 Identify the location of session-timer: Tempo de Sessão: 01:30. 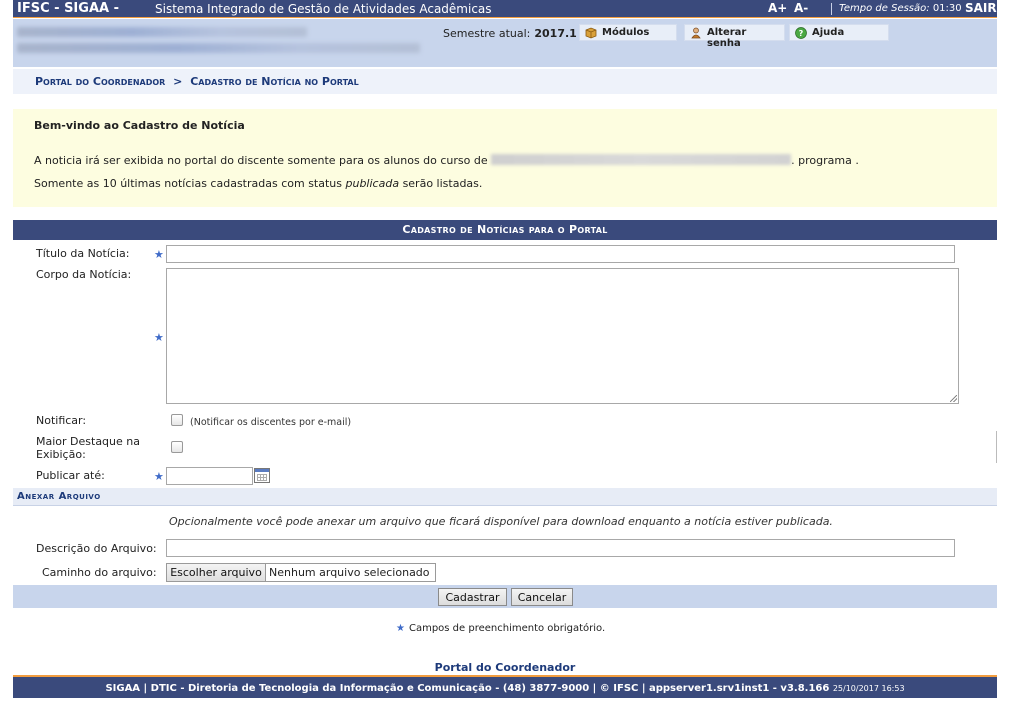
(900, 8).